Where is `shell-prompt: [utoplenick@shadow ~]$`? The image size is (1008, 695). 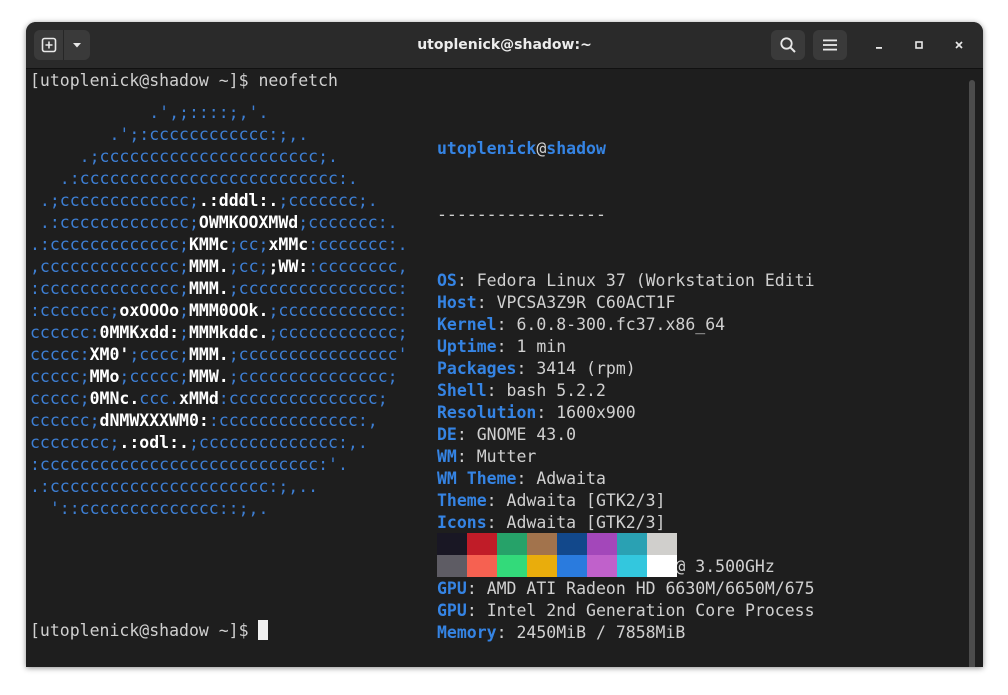
shell-prompt: [utoplenick@shadow ~]$ is located at coordinates (144, 80).